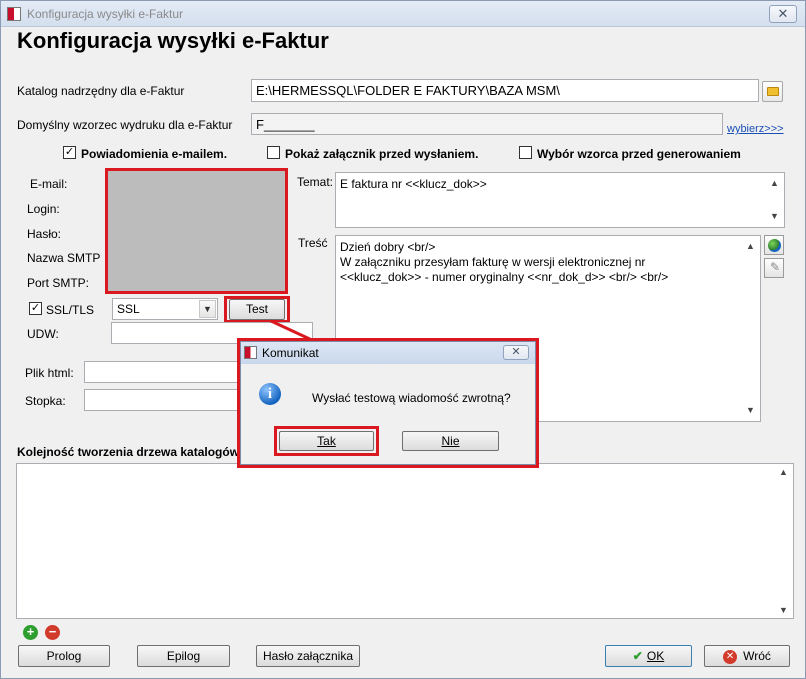 Image resolution: width=806 pixels, height=679 pixels. What do you see at coordinates (411, 398) in the screenshot?
I see `dialog-message: Wysłać testową wiadomość zwrotną?` at bounding box center [411, 398].